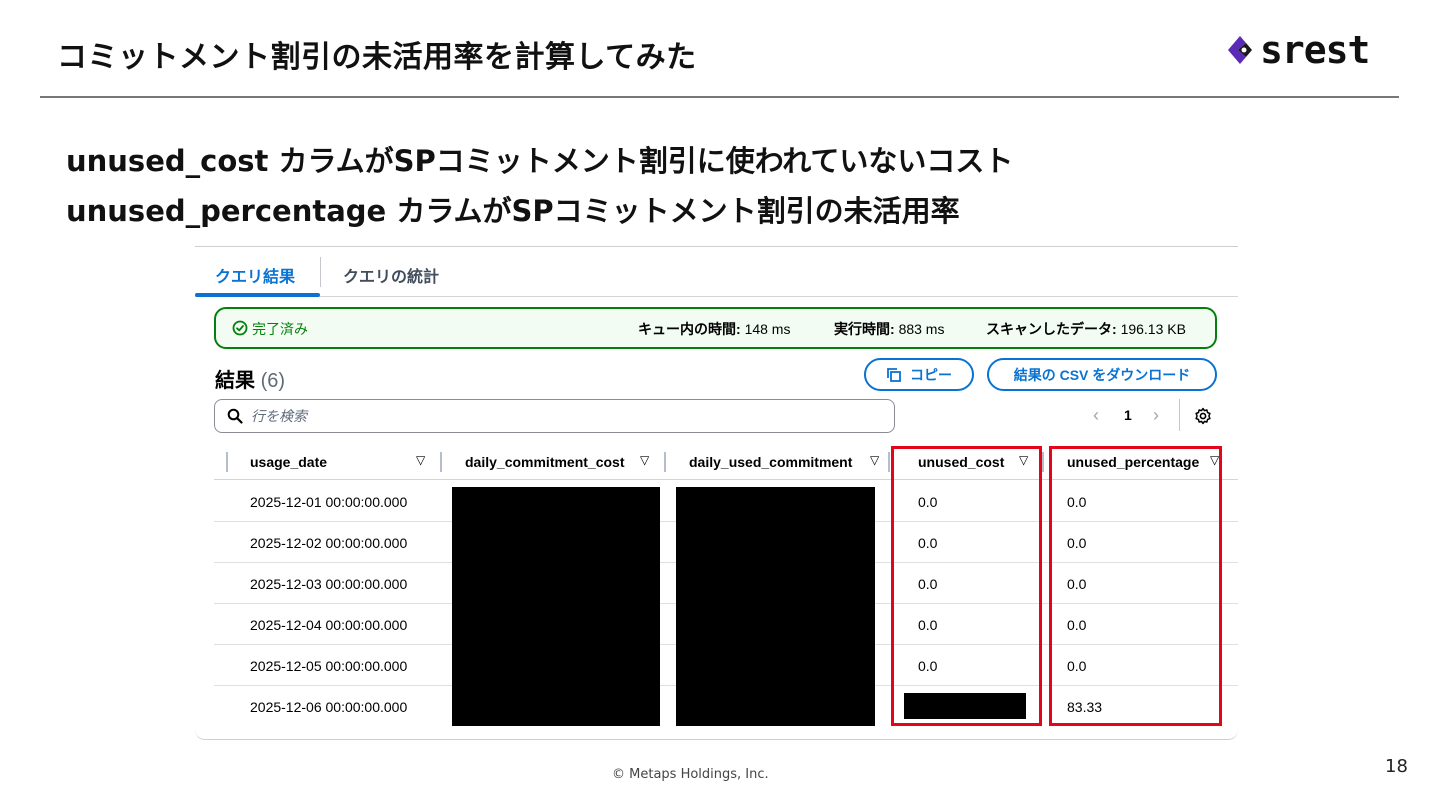 The width and height of the screenshot is (1440, 810). Describe the element at coordinates (864, 329) in the screenshot. I see `run-time-label: 実行時間:` at that location.